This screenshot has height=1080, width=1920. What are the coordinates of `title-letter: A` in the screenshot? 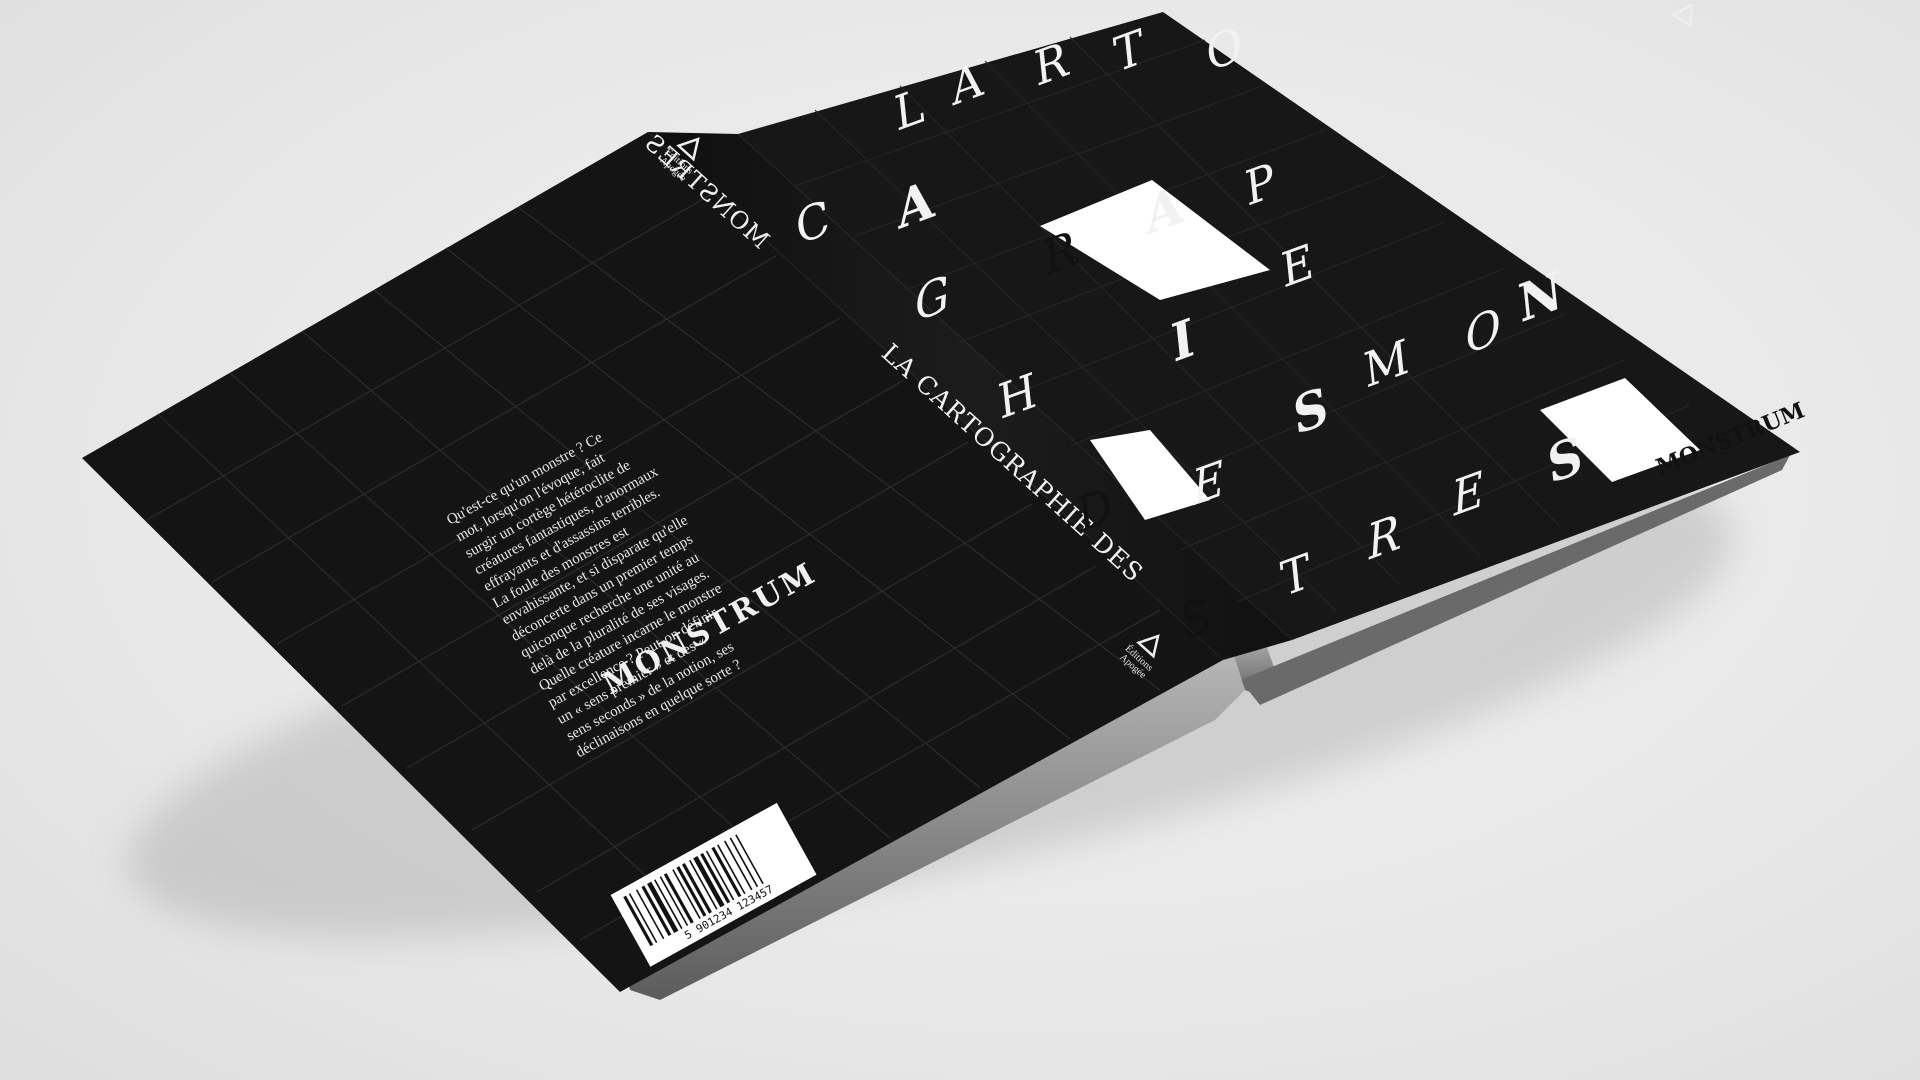 It's located at (966, 84).